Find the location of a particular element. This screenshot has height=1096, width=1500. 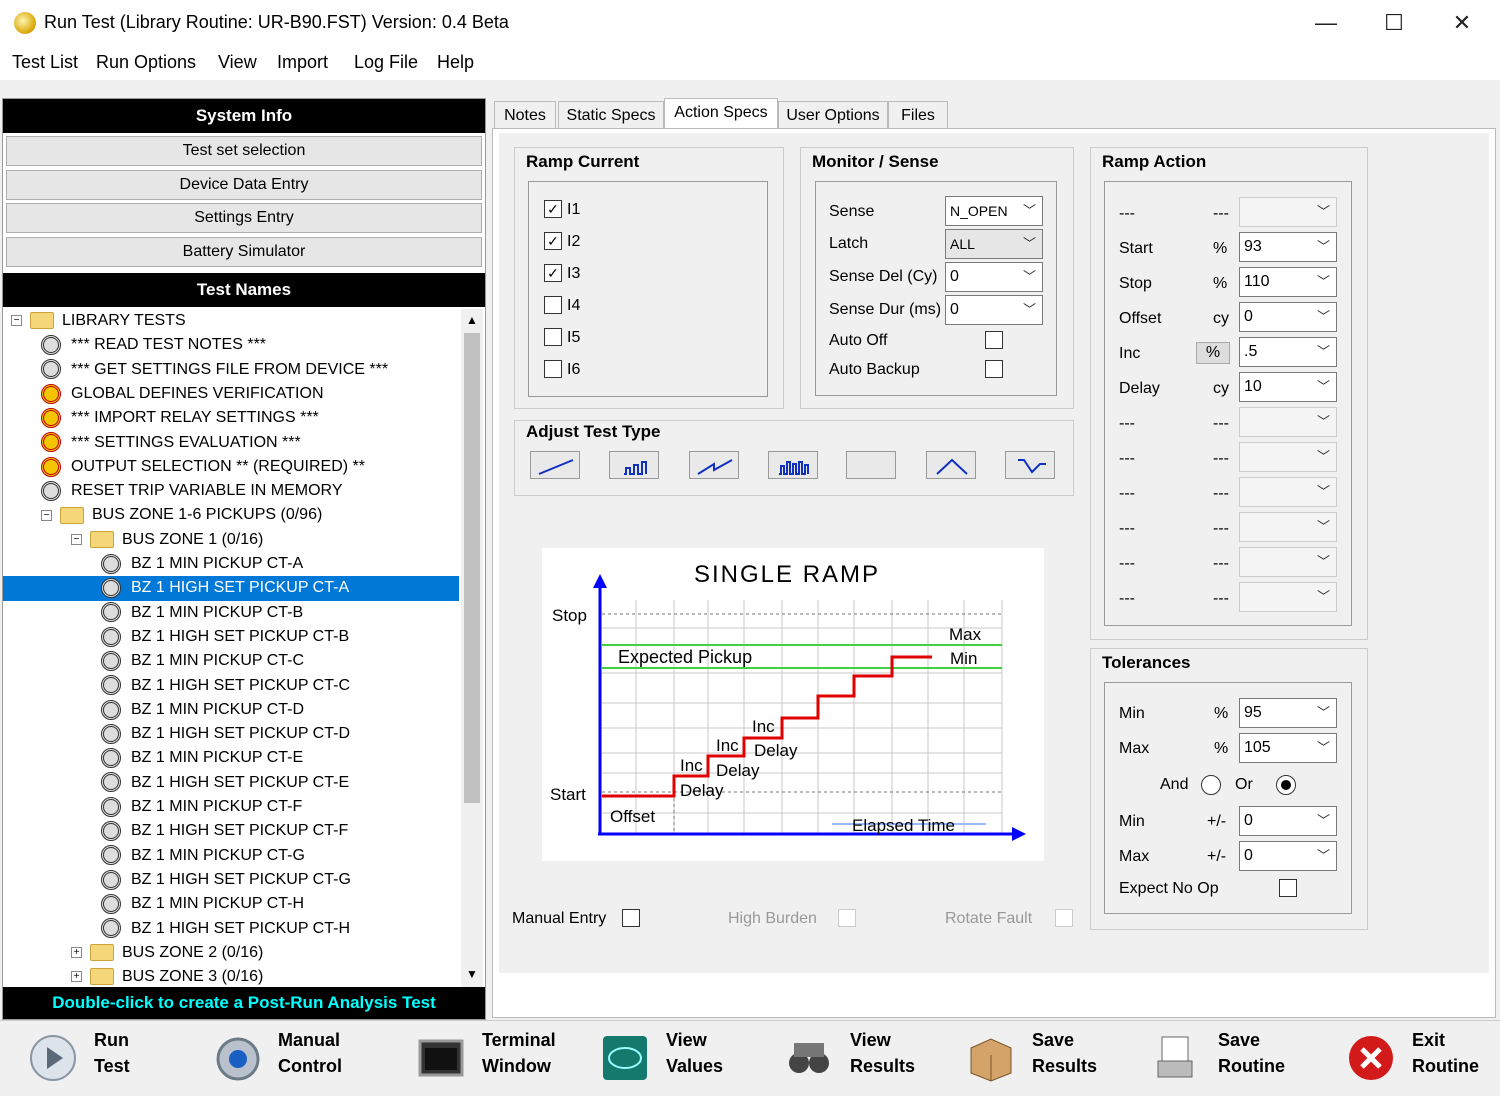

device-data-entry-button: Device Data Entry is located at coordinates (244, 185).